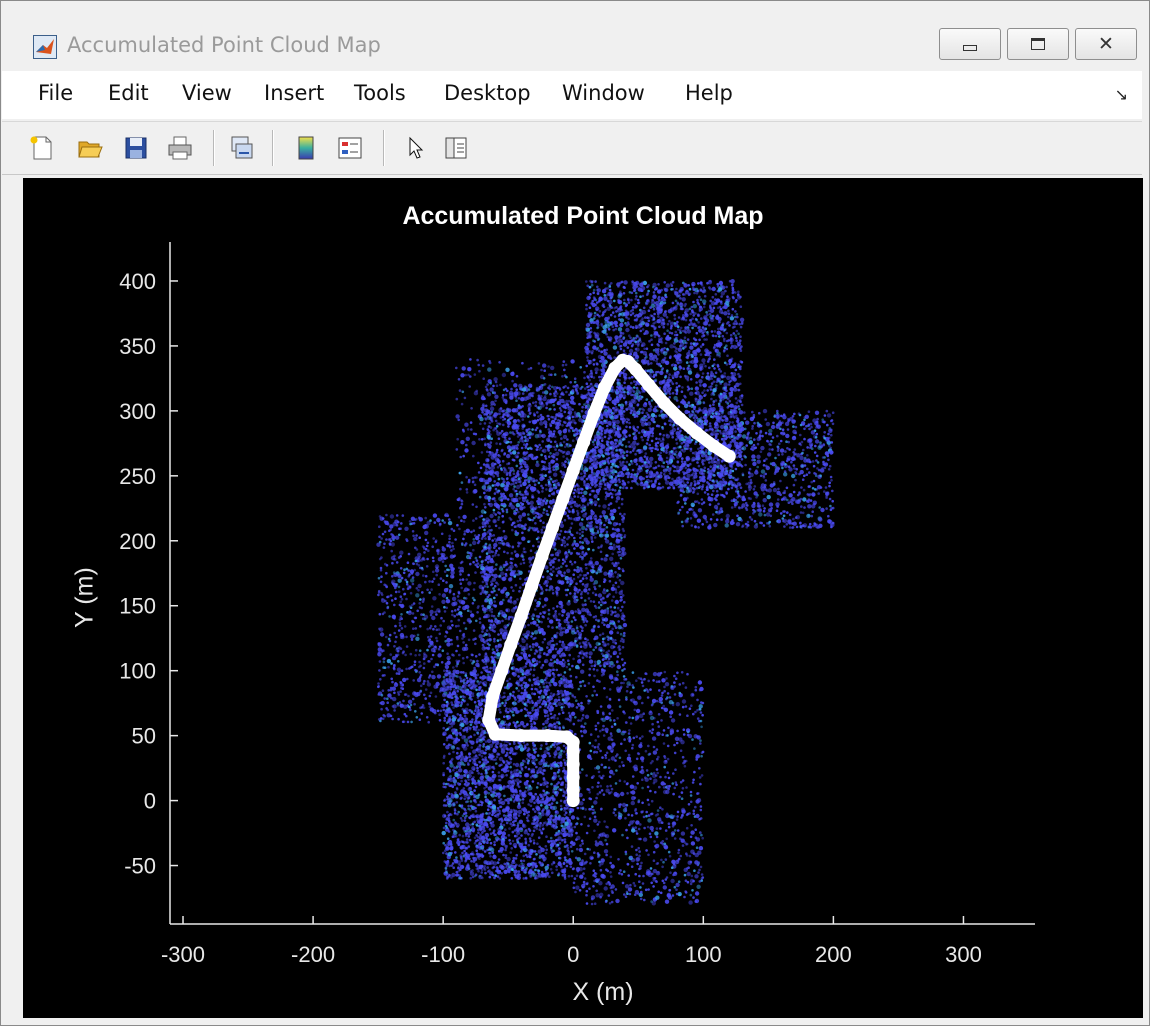 The height and width of the screenshot is (1026, 1150). I want to click on menu-insert: Insert, so click(294, 93).